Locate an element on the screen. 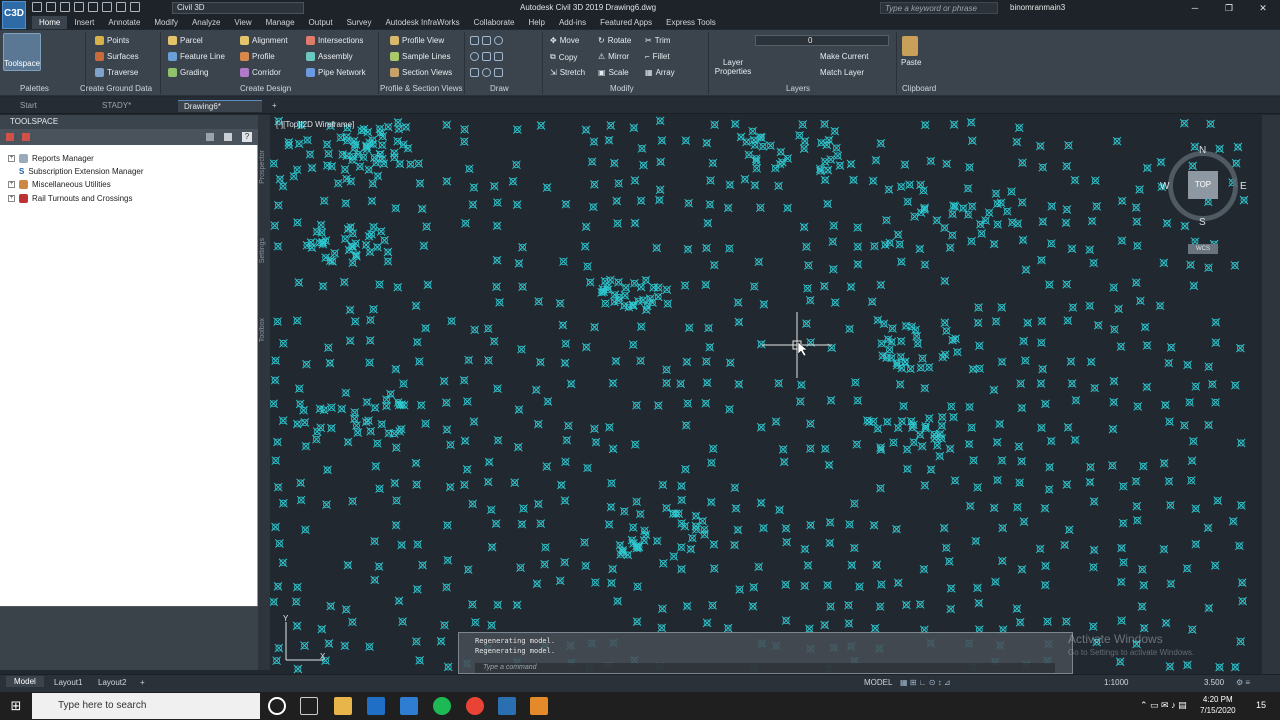 The width and height of the screenshot is (1280, 720). autodesk-icon is located at coordinates (539, 706).